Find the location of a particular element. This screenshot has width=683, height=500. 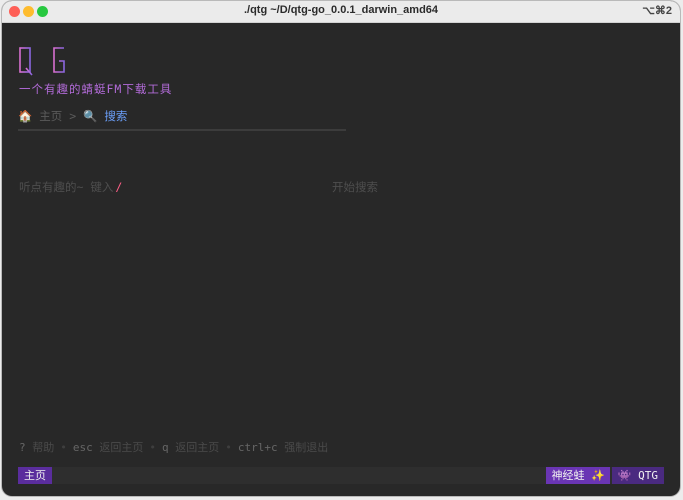

status-right: 神经蛙 ✨ 👾 QTG is located at coordinates (605, 475).